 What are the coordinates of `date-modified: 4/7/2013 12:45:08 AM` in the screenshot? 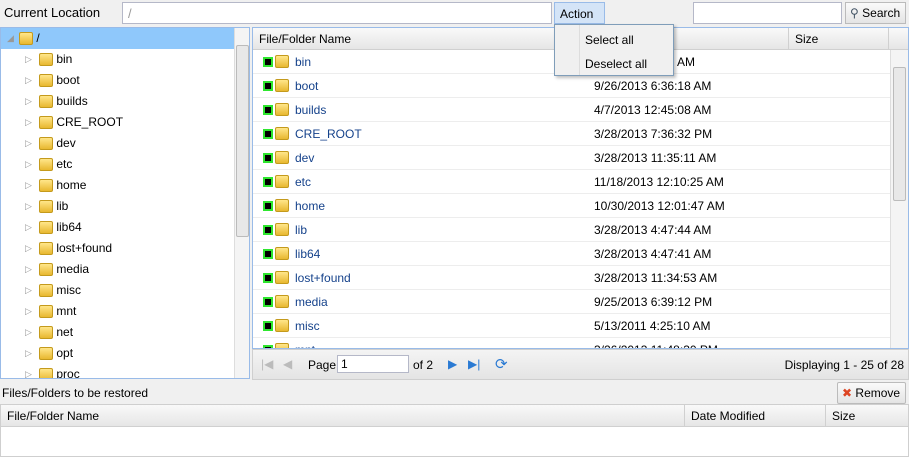 It's located at (653, 110).